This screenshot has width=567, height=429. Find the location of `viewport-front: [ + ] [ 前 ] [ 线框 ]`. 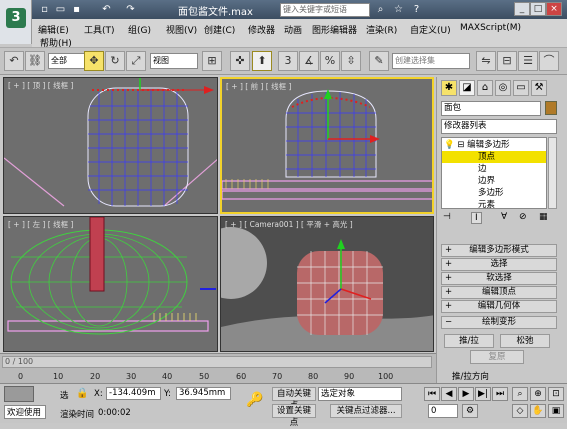

viewport-front: [ + ] [ 前 ] [ 线框 ] is located at coordinates (327, 145).